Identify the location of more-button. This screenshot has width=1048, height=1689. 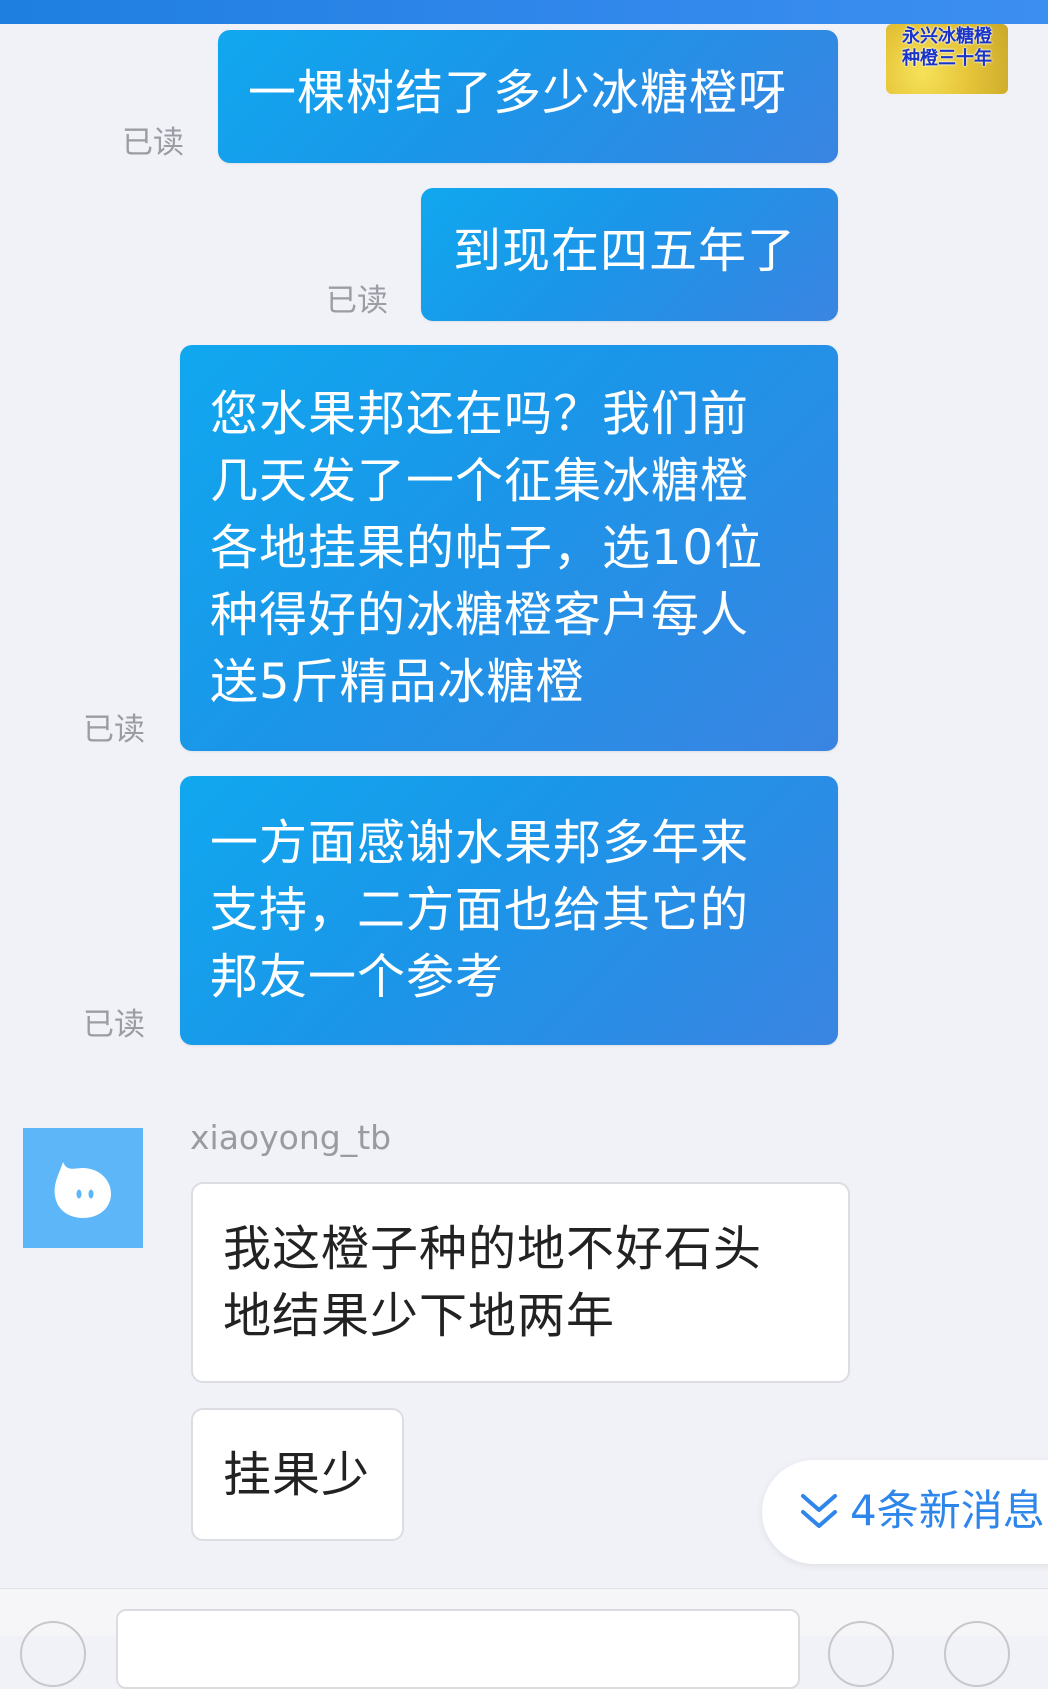
(977, 1654).